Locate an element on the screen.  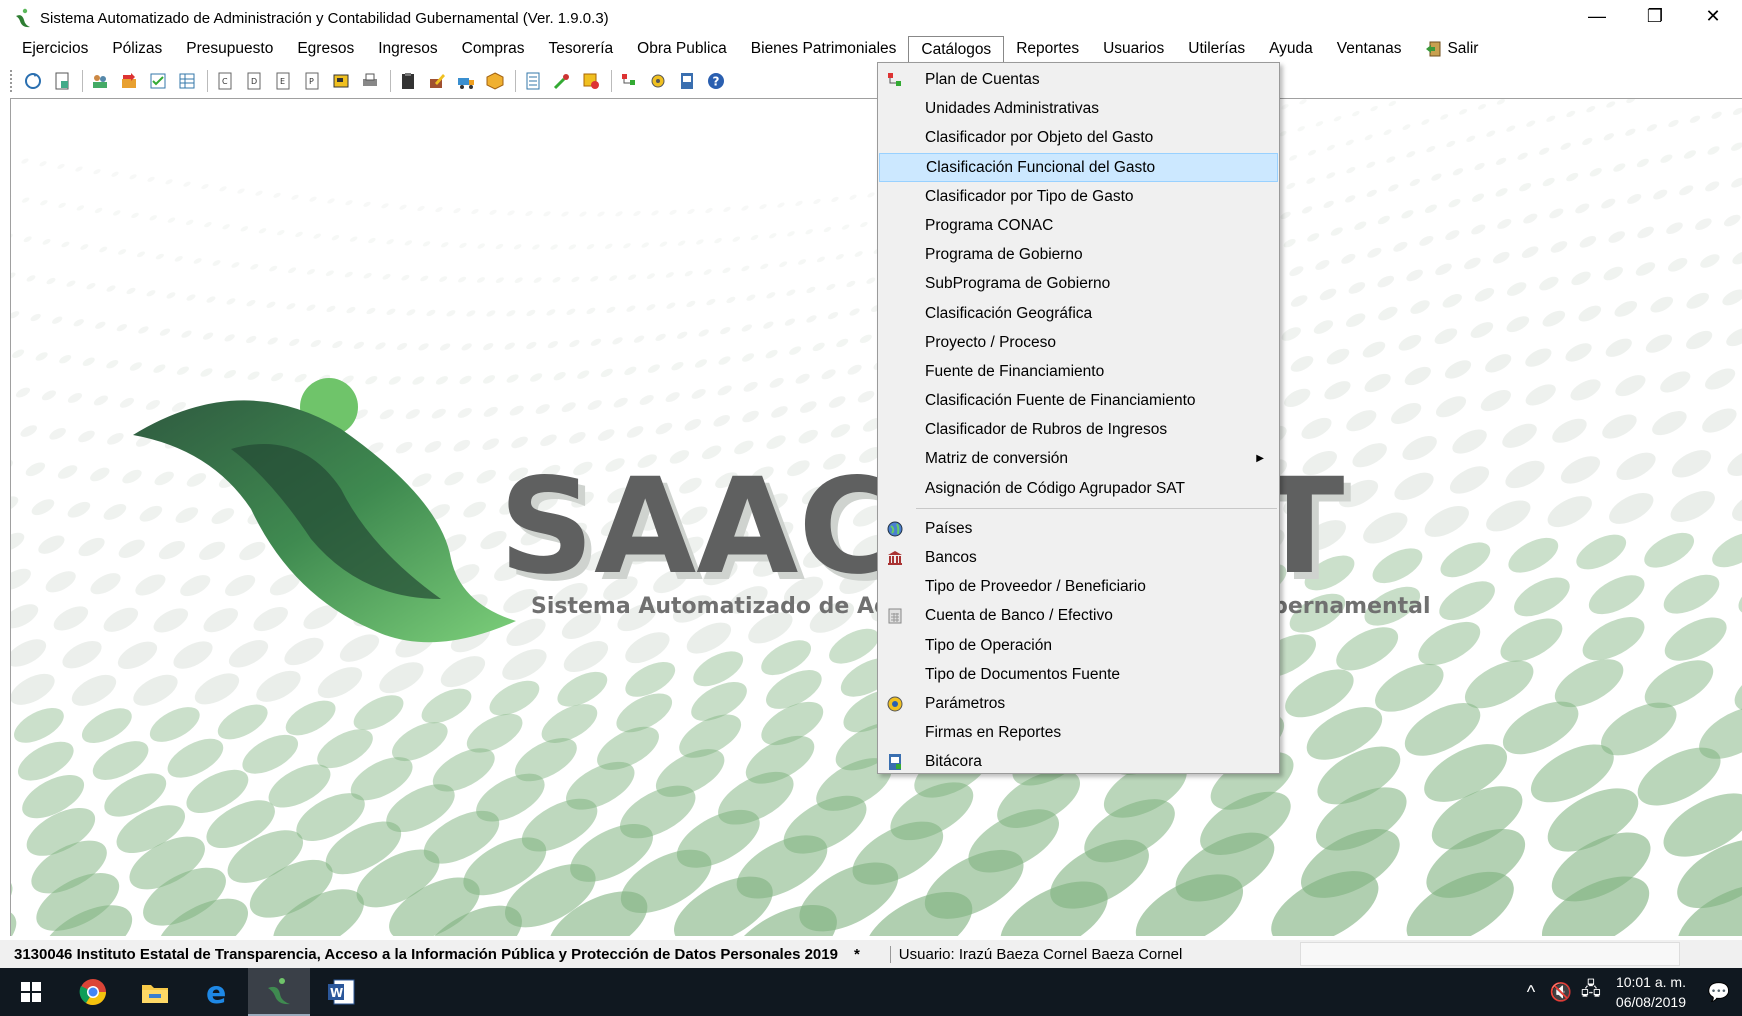
menu-compras: Compras is located at coordinates (493, 49).